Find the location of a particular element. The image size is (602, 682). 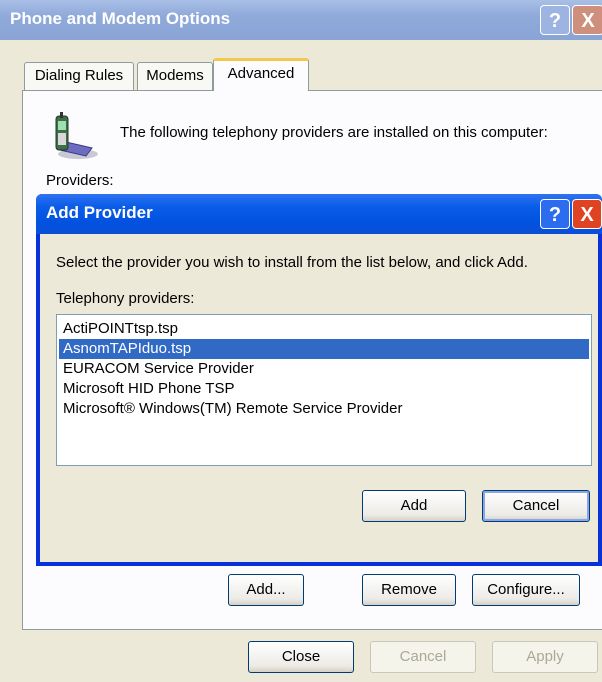

dialog-title-bar: Add Provider ? X is located at coordinates (319, 214).